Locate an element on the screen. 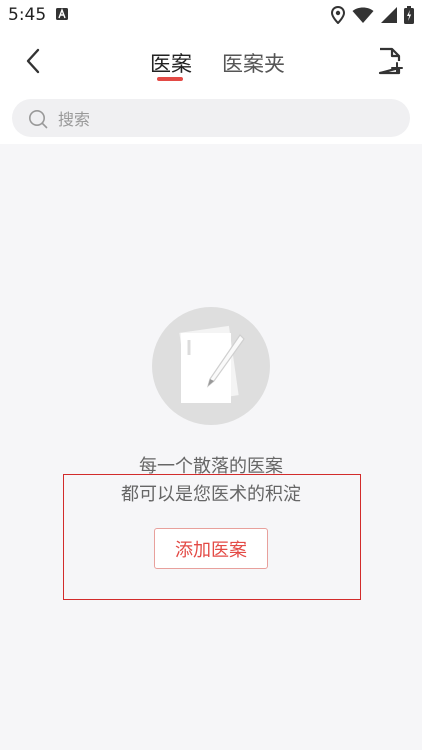 The image size is (422, 750). a-notification-icon is located at coordinates (62, 14).